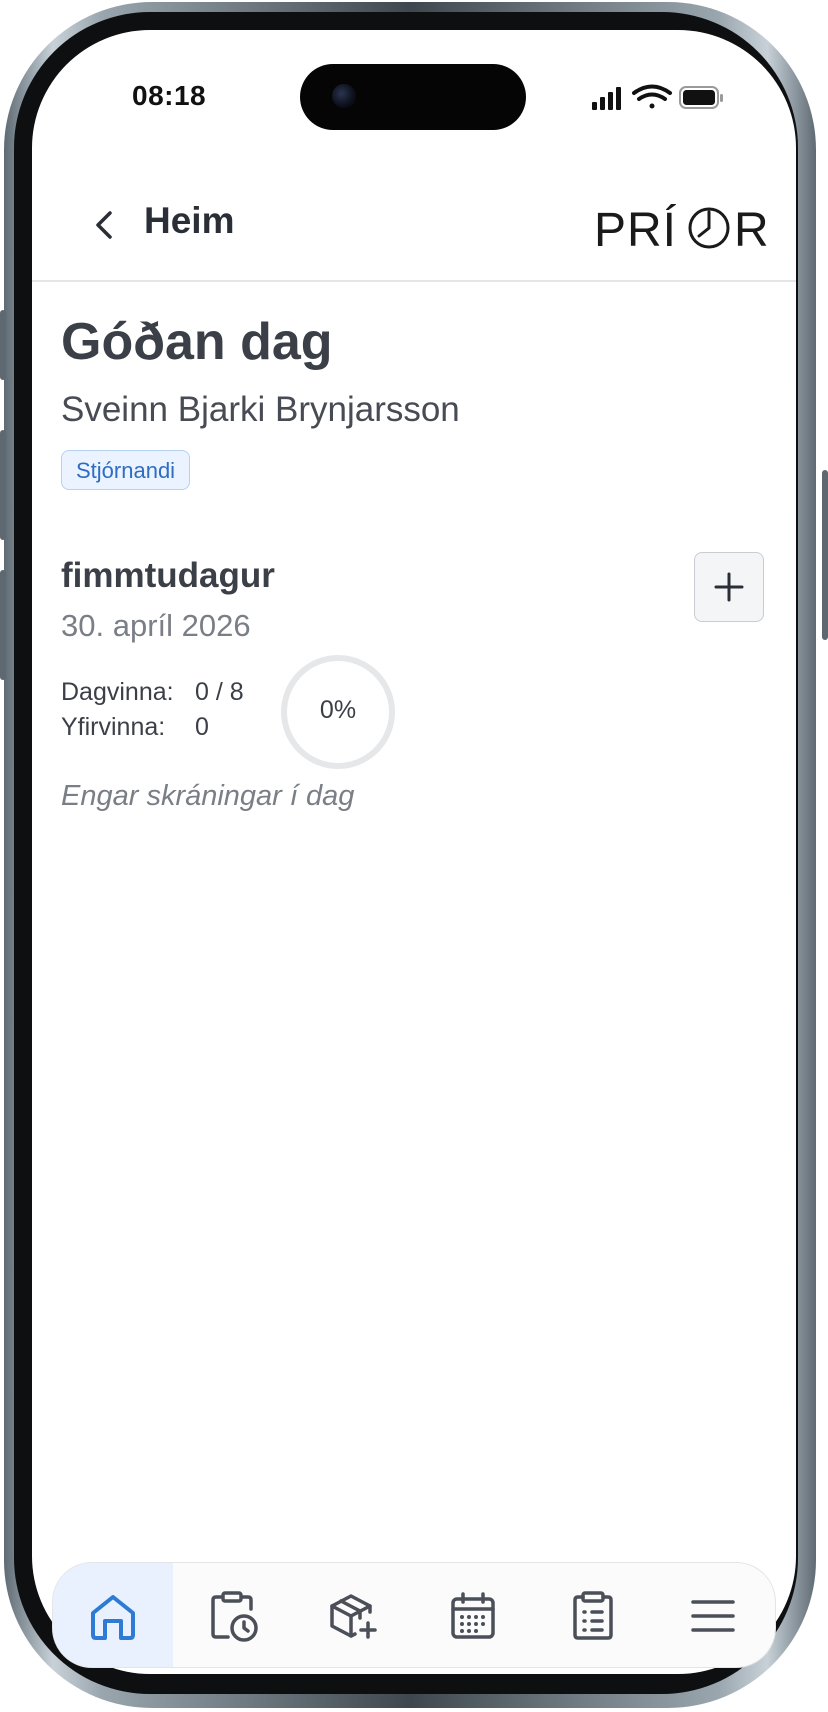 The image size is (828, 1712). Describe the element at coordinates (219, 692) in the screenshot. I see `day-work-value: 0 / 8` at that location.